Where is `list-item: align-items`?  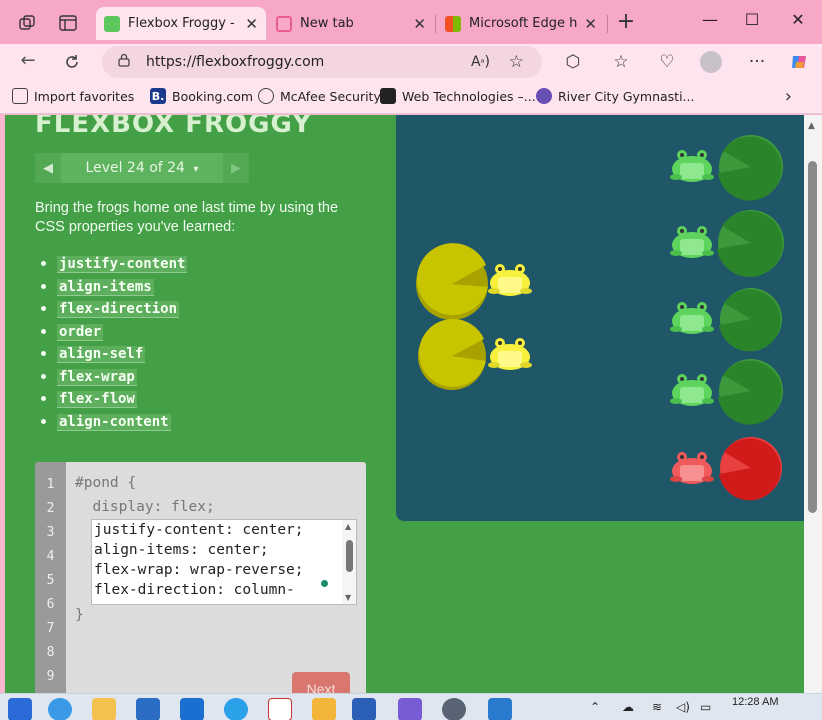 list-item: align-items is located at coordinates (113, 287).